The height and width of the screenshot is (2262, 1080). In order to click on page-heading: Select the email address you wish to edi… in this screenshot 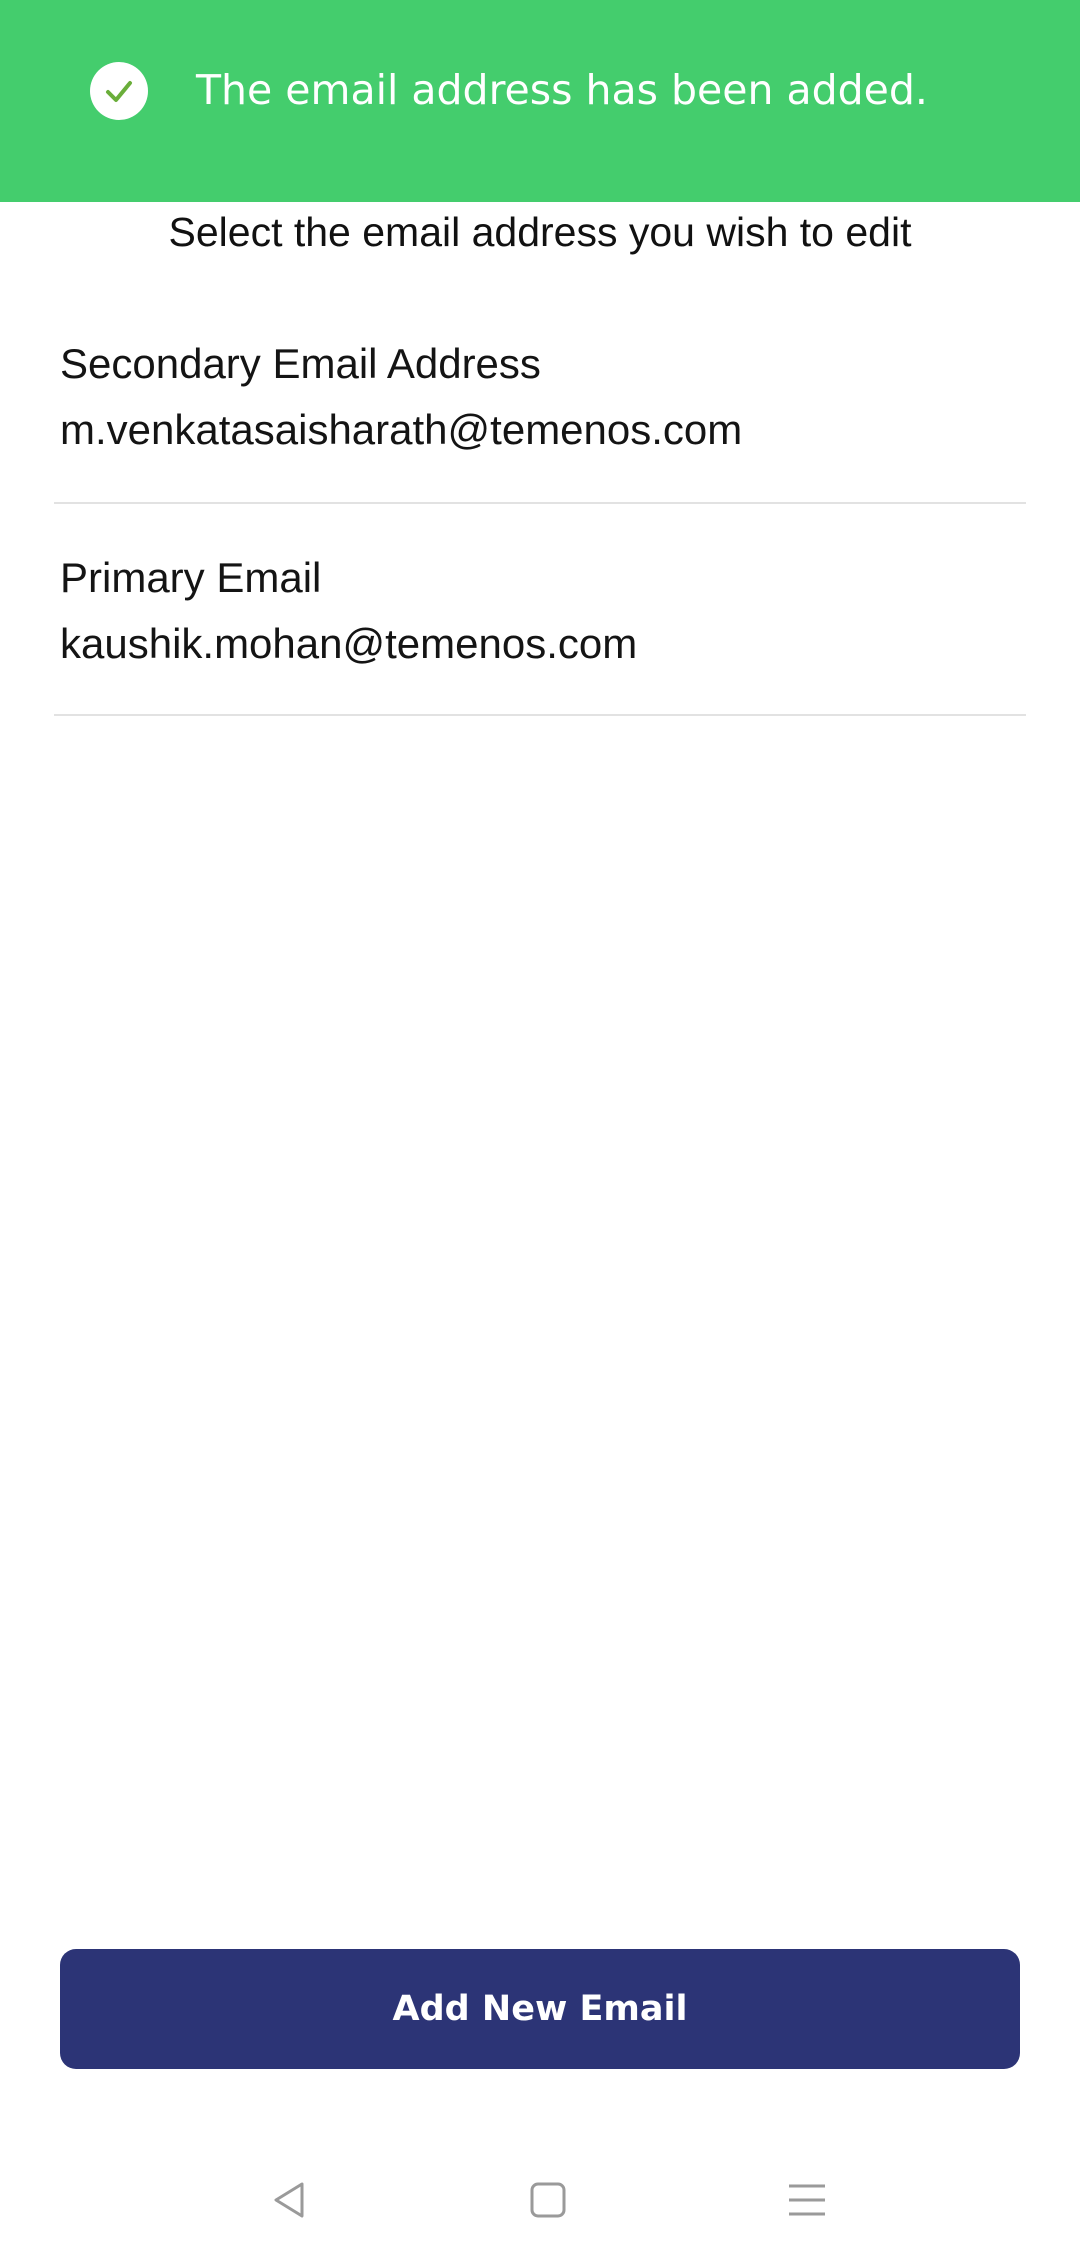, I will do `click(540, 232)`.